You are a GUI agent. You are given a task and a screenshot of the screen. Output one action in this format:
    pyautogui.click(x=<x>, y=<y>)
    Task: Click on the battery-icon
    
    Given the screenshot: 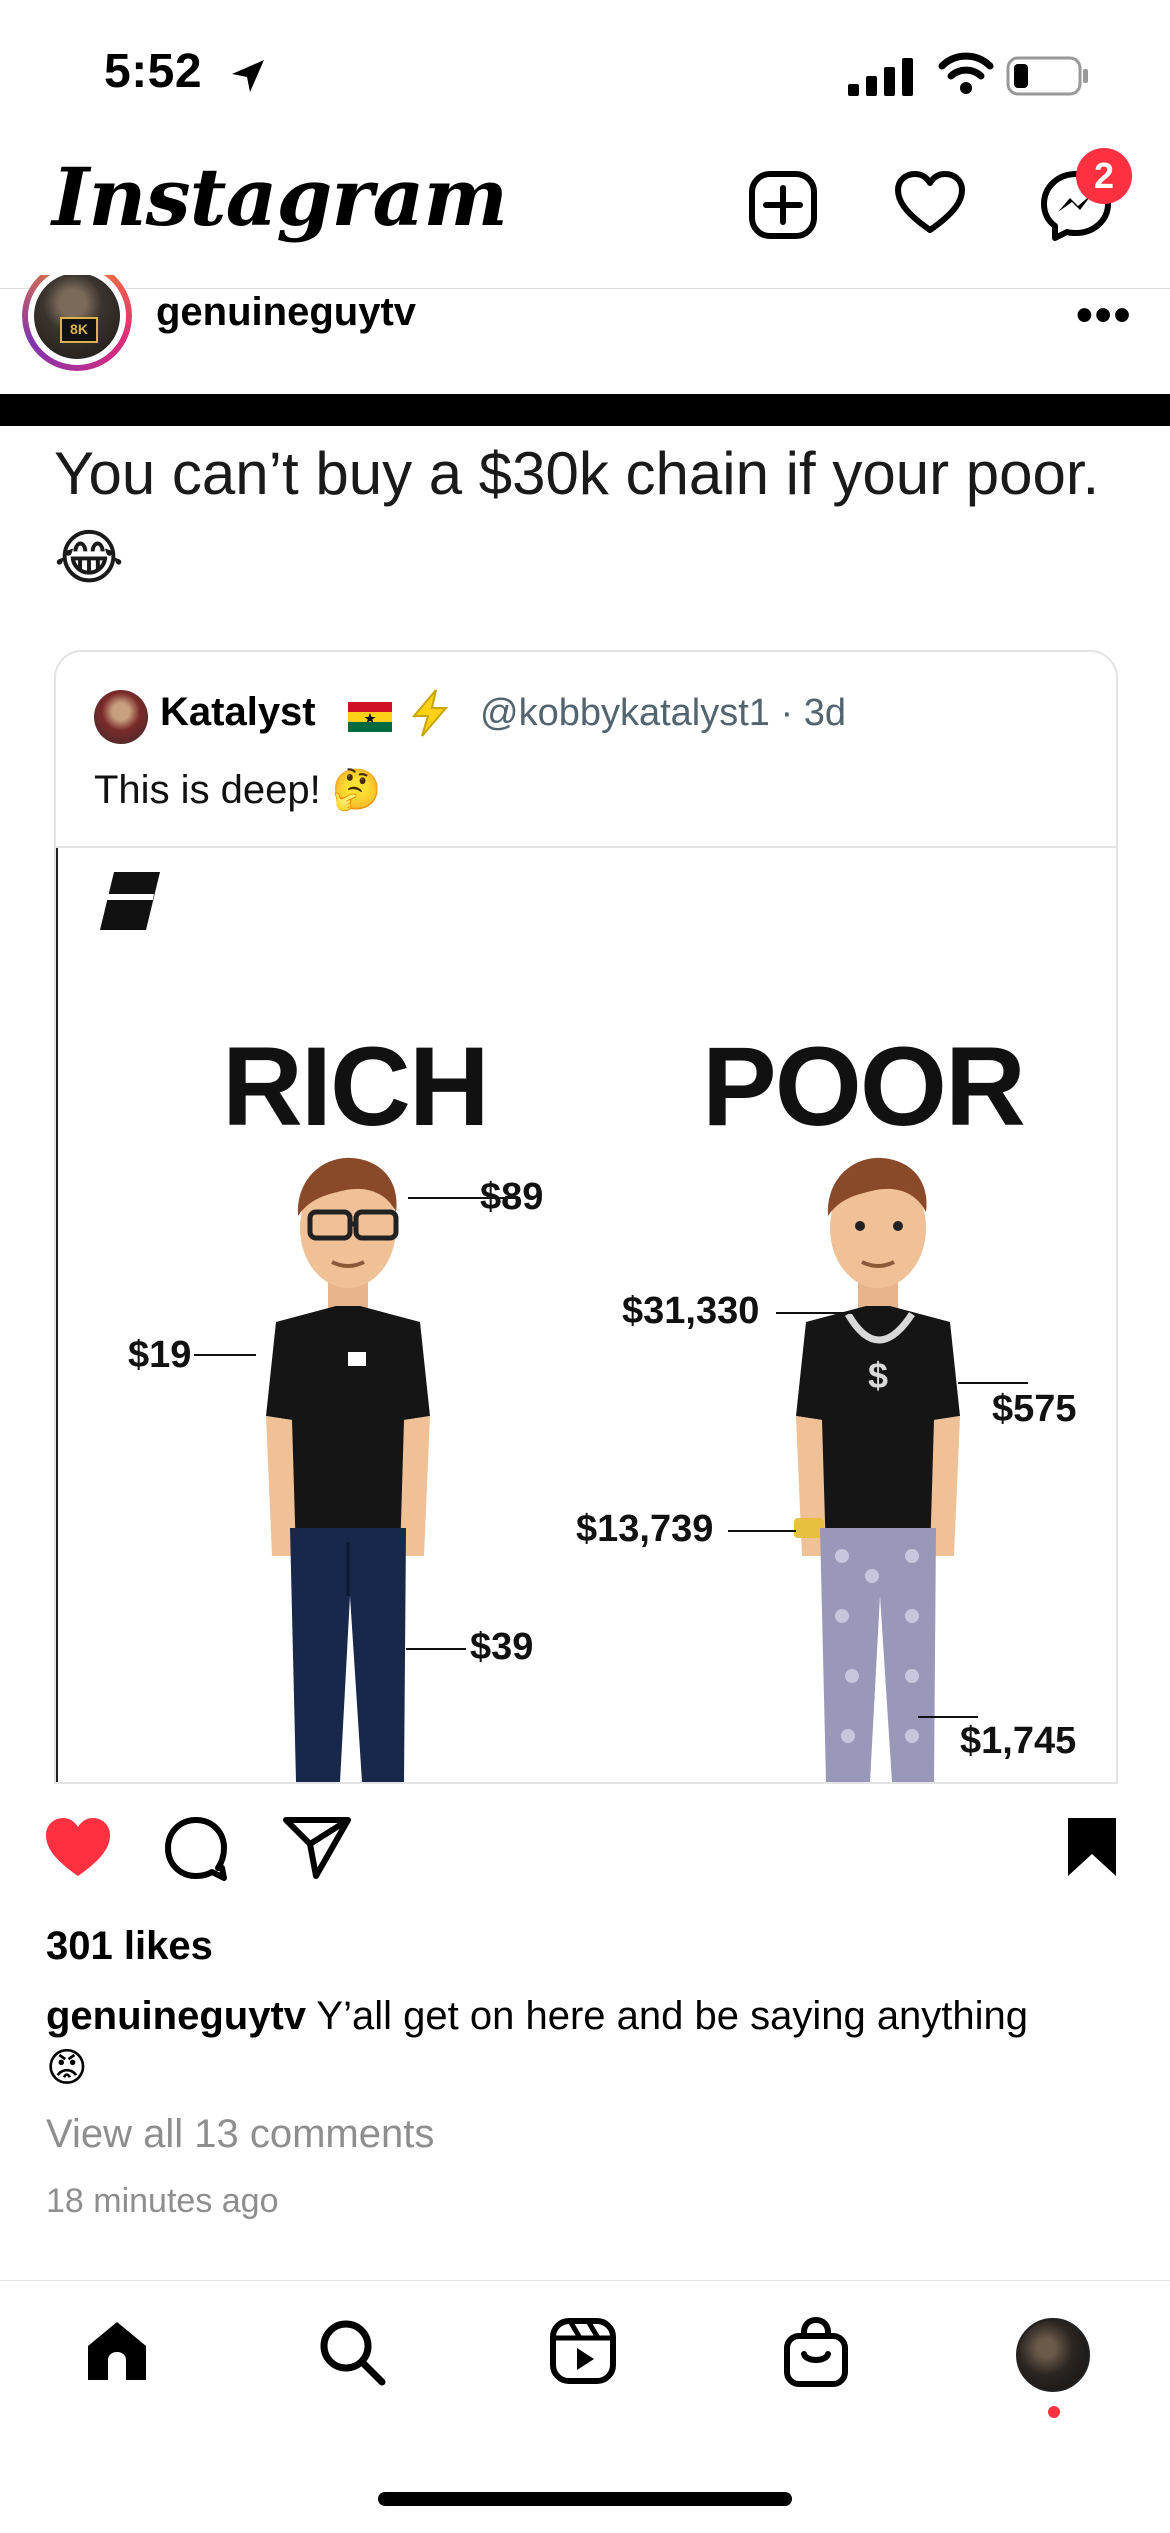 What is the action you would take?
    pyautogui.click(x=1047, y=76)
    